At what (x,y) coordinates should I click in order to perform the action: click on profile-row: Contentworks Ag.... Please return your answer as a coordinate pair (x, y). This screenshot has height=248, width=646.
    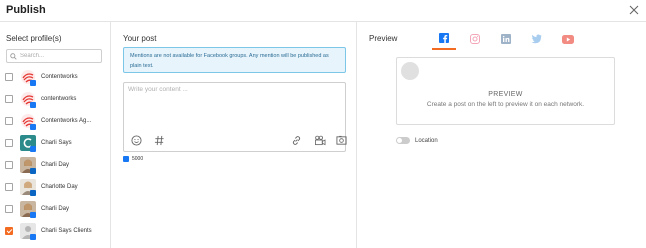
    Looking at the image, I should click on (55, 121).